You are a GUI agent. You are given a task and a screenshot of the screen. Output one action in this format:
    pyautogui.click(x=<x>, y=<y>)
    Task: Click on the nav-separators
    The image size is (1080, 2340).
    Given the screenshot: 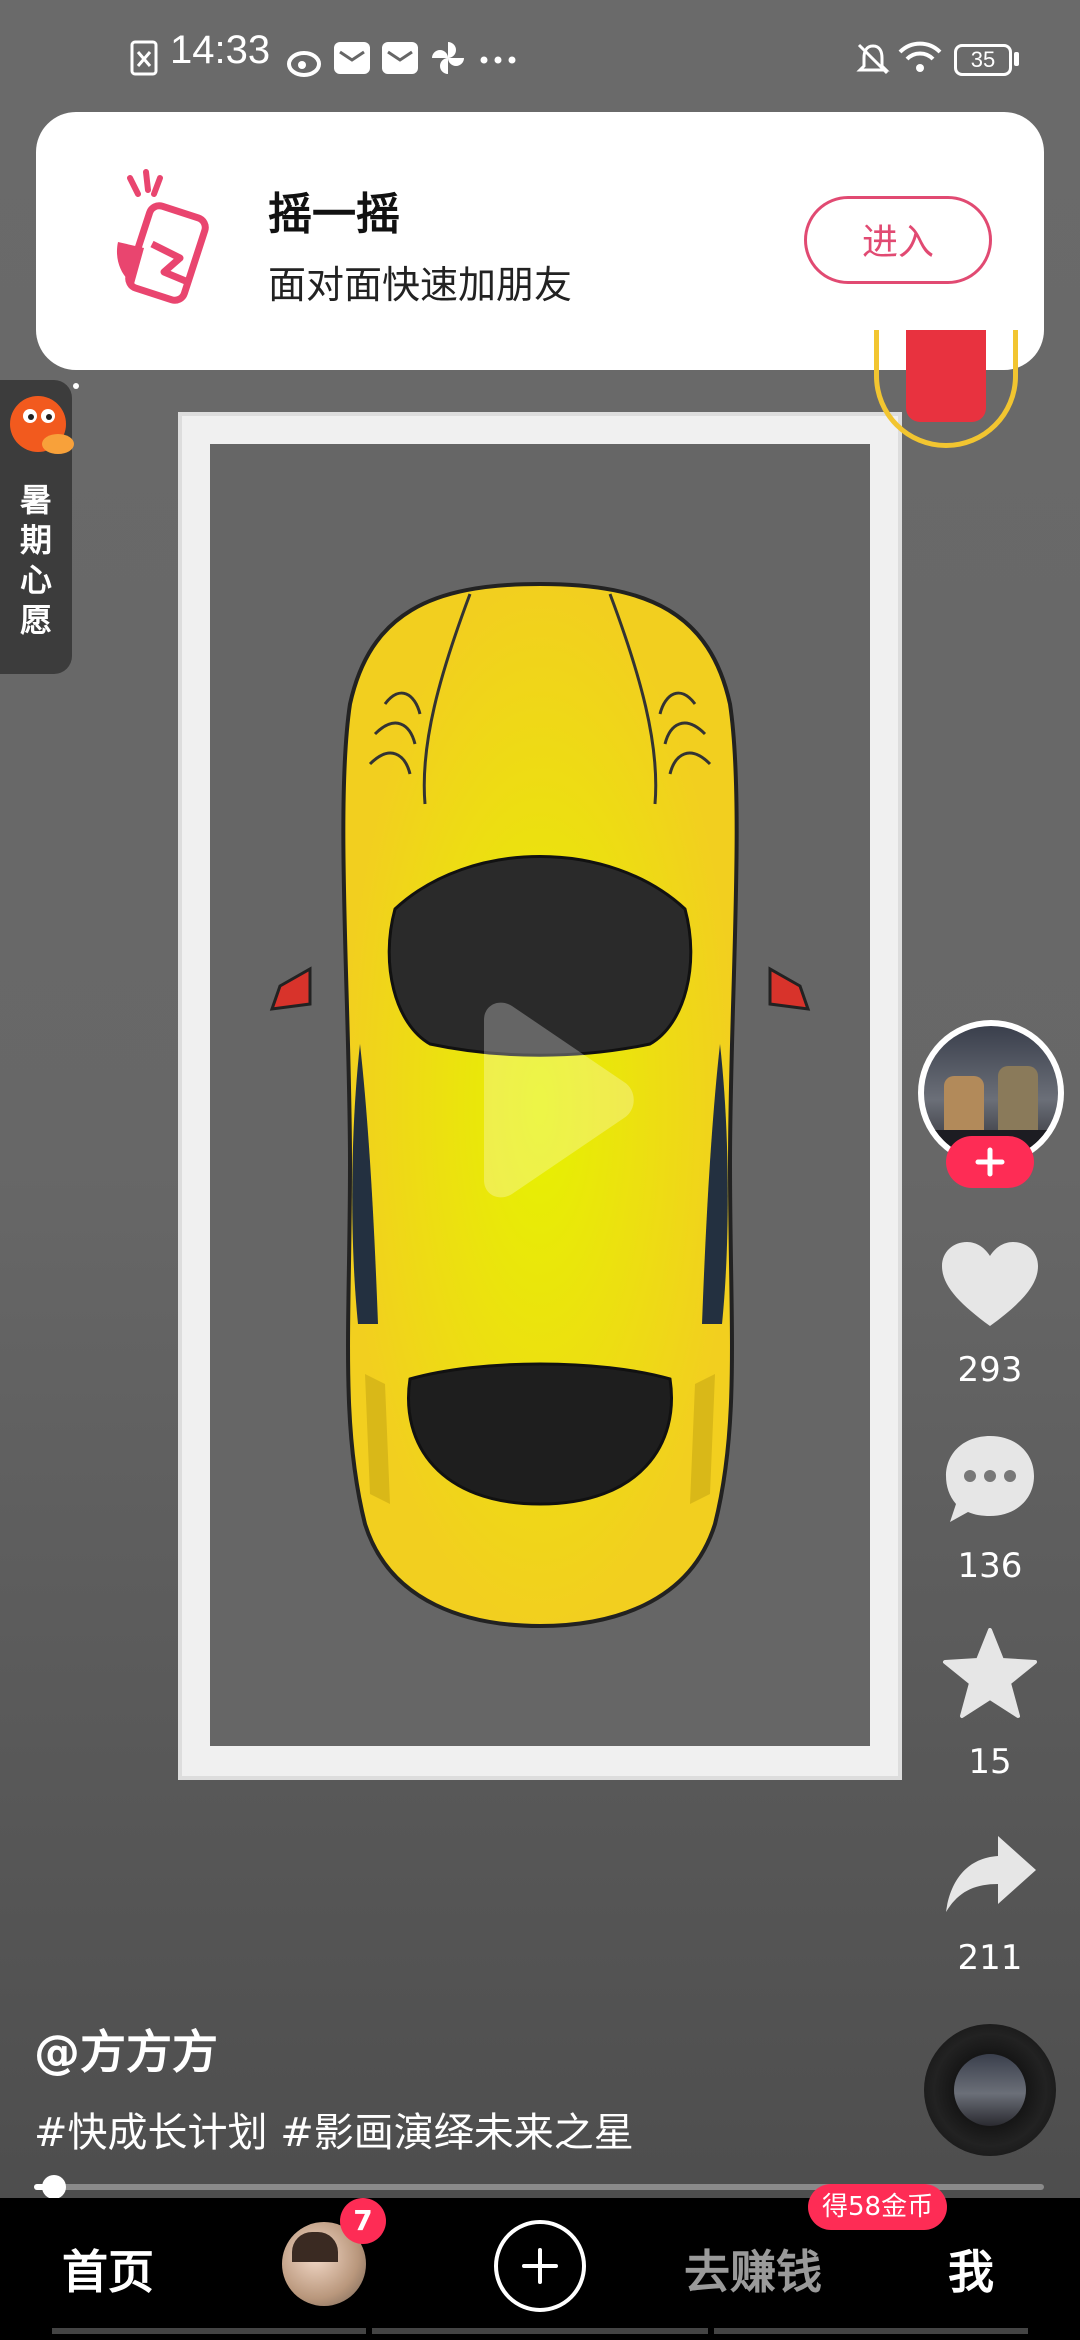 What is the action you would take?
    pyautogui.click(x=540, y=2331)
    